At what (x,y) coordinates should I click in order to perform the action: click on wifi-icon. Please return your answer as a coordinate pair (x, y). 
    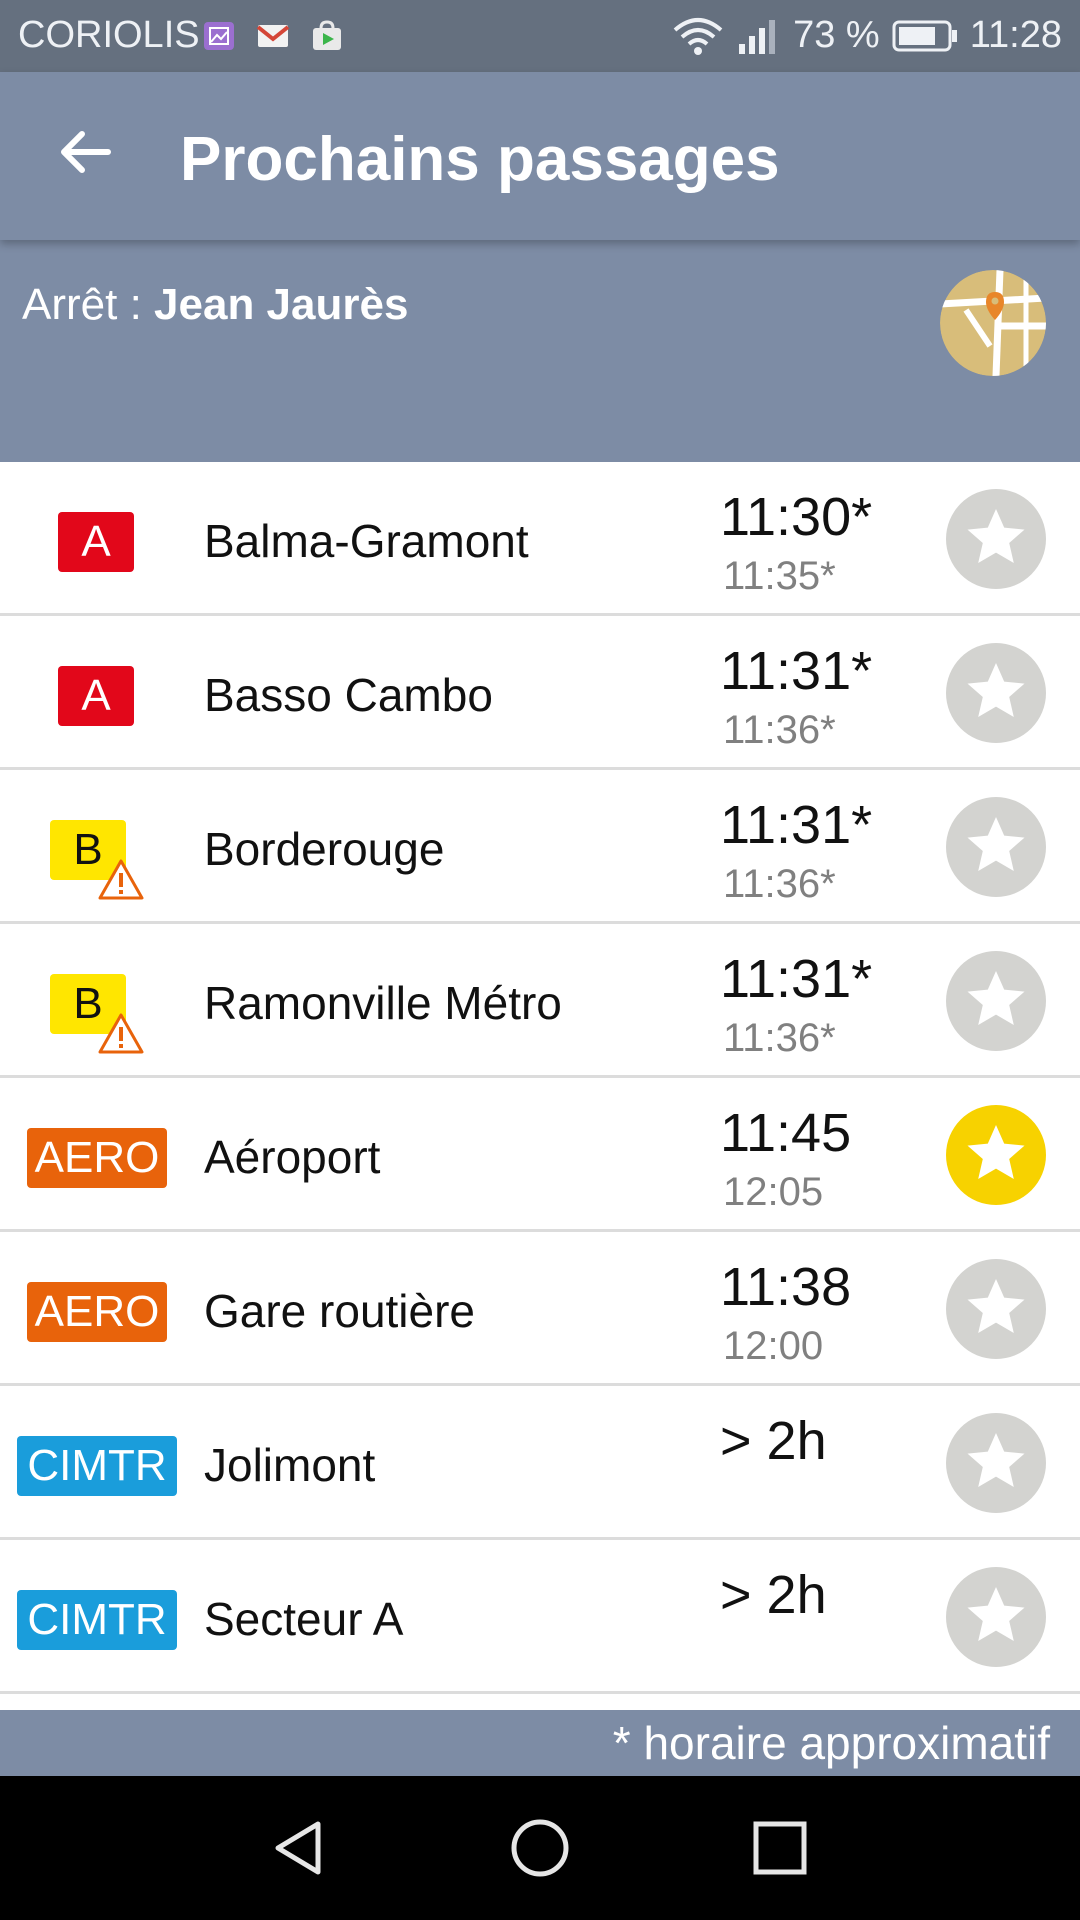
    Looking at the image, I should click on (698, 36).